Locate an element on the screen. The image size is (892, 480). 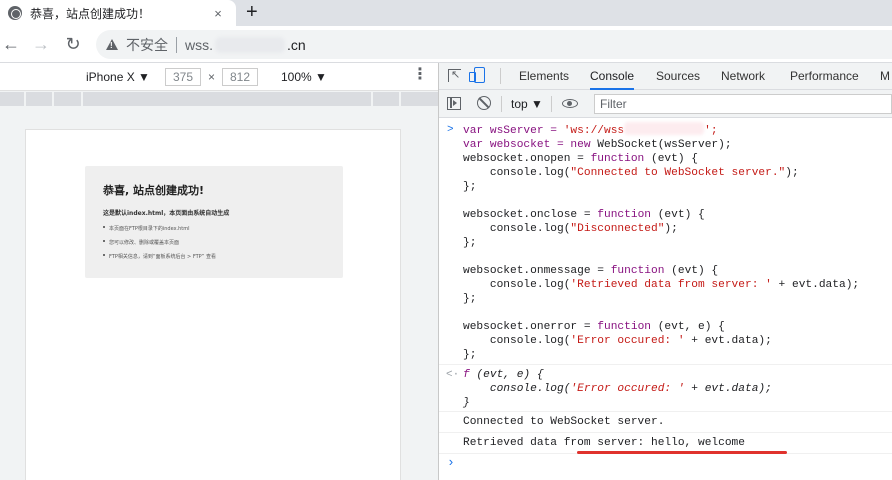
code-string: 'Retrieved data from server: ' is located at coordinates (671, 285).